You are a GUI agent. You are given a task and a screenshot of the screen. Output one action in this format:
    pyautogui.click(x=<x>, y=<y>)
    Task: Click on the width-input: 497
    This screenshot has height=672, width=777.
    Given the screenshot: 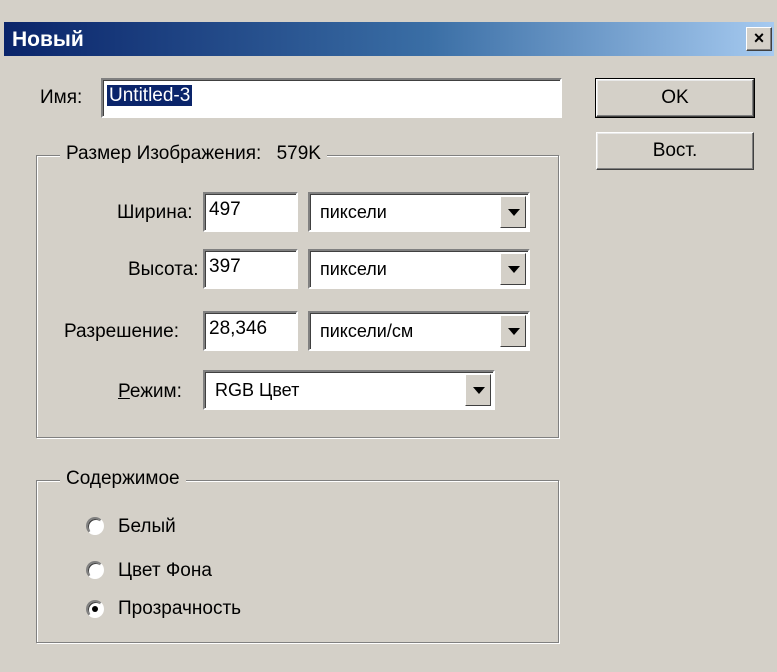 What is the action you would take?
    pyautogui.click(x=250, y=212)
    